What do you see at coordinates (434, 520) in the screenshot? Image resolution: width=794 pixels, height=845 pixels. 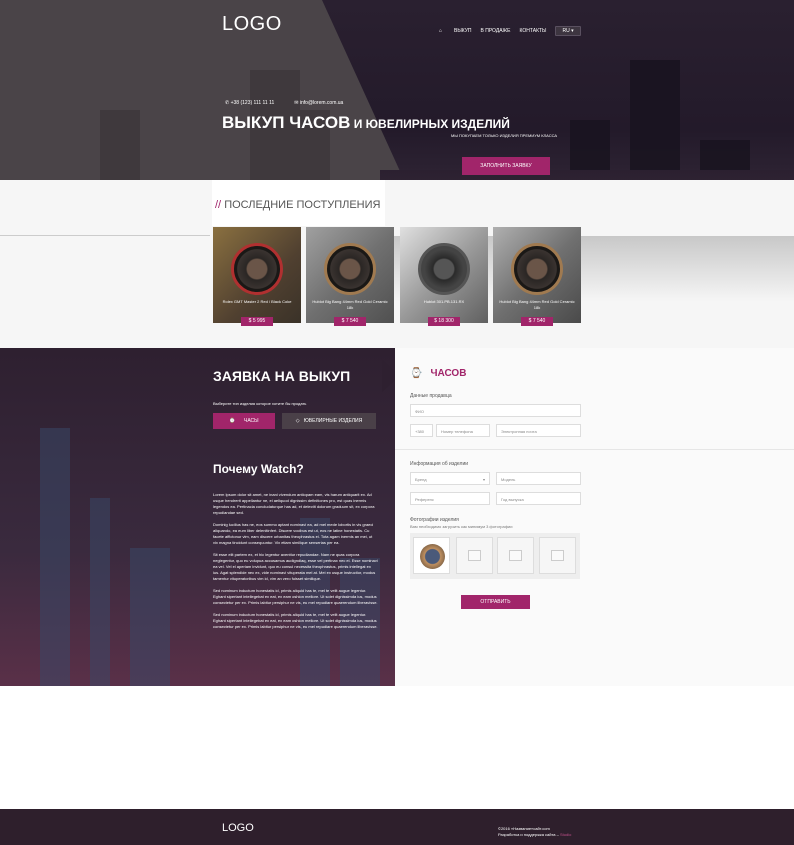 I see `photo-label: Фотографии изделия` at bounding box center [434, 520].